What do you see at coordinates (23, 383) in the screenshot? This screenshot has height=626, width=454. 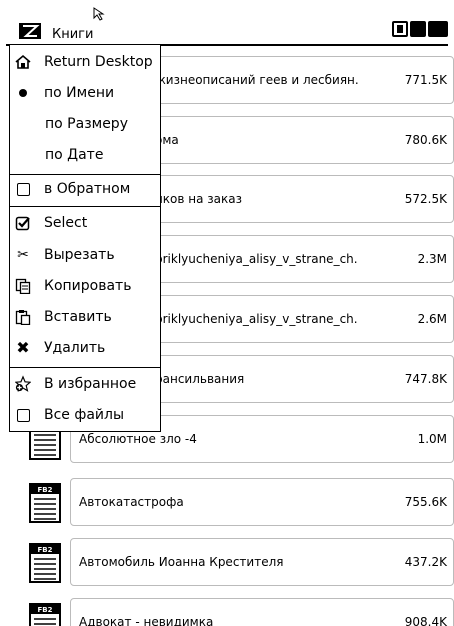 I see `star-add-icon` at bounding box center [23, 383].